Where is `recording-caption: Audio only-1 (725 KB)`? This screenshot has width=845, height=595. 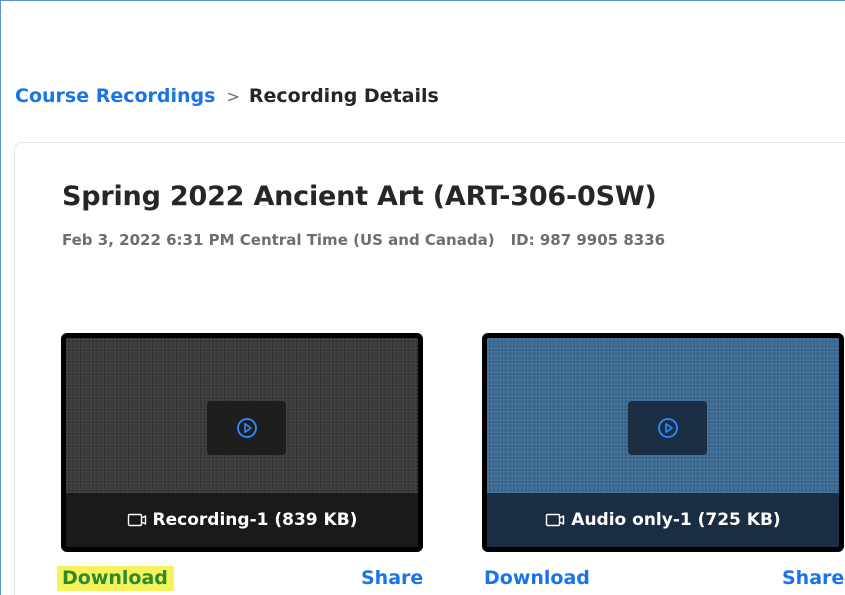 recording-caption: Audio only-1 (725 KB) is located at coordinates (663, 520).